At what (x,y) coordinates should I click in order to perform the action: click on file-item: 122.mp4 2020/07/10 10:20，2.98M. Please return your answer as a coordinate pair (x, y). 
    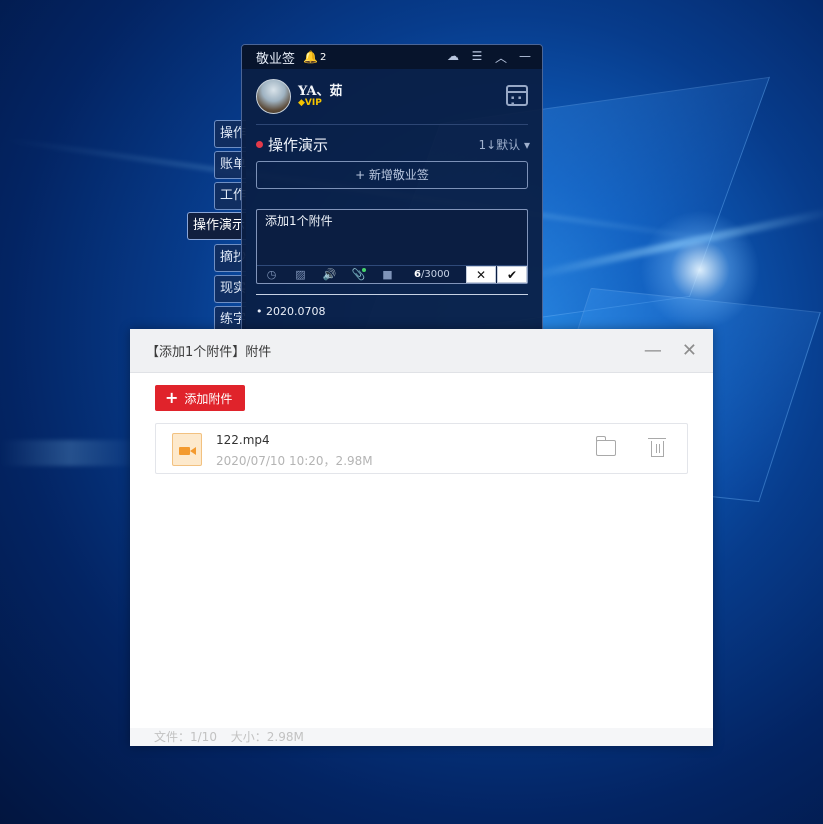
    Looking at the image, I should click on (421, 448).